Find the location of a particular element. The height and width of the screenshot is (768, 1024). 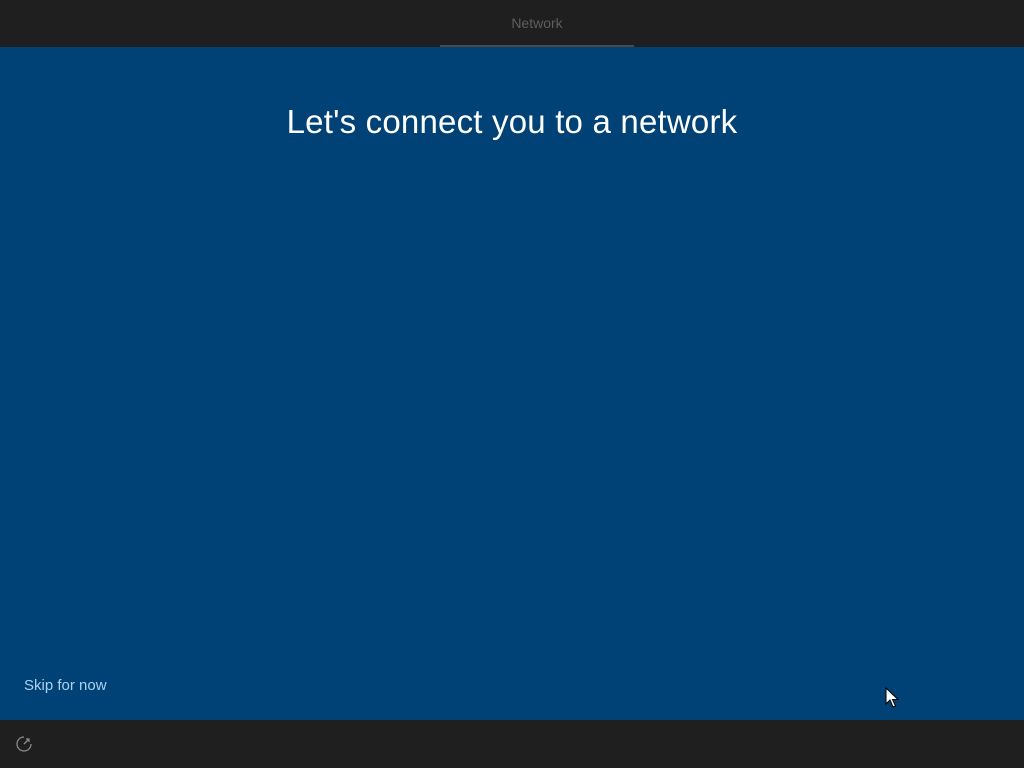

step-network-label: Network is located at coordinates (537, 22).